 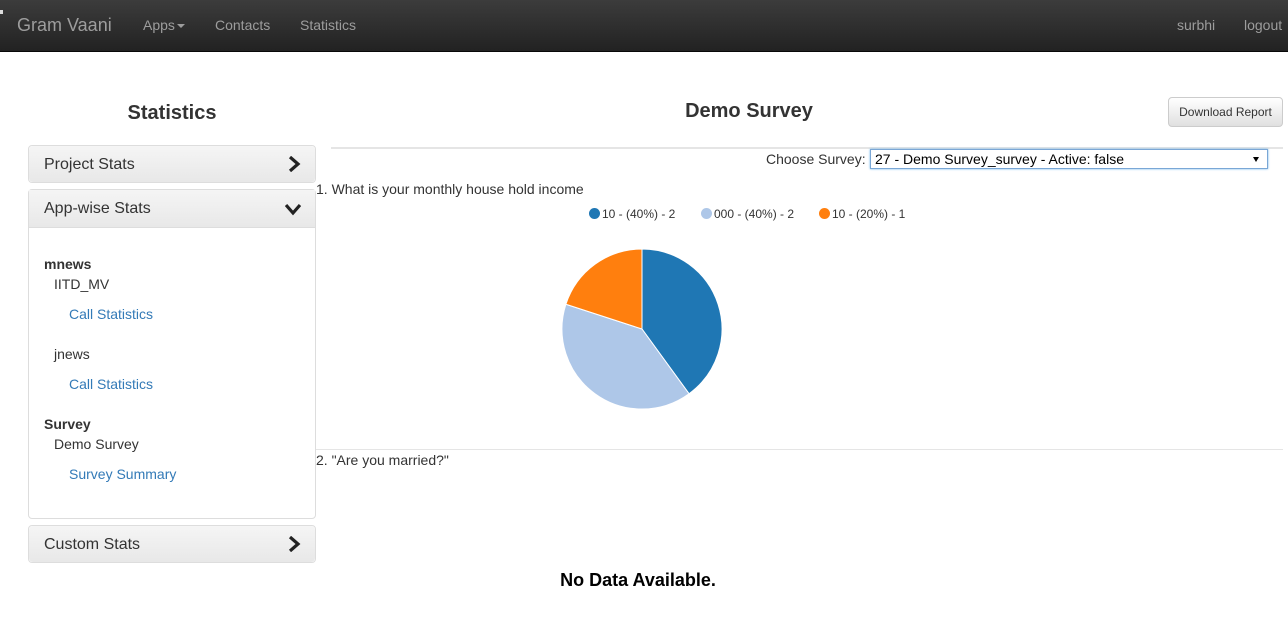 What do you see at coordinates (1225, 112) in the screenshot?
I see `download-report-button: Download Report` at bounding box center [1225, 112].